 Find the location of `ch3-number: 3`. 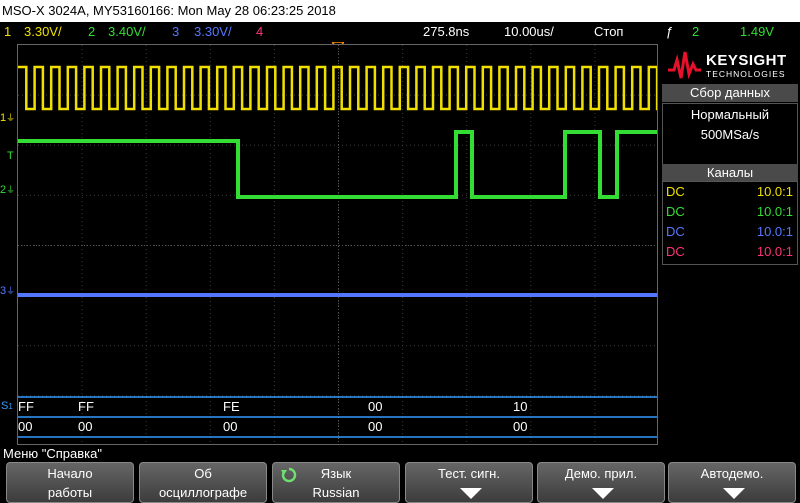

ch3-number: 3 is located at coordinates (175, 32).